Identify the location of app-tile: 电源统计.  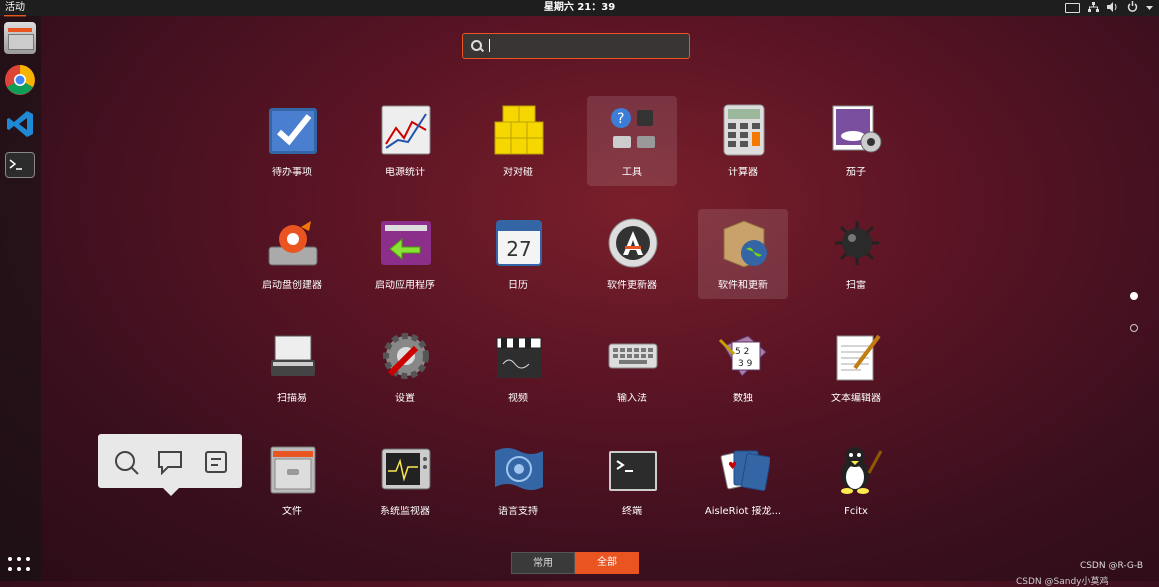
(405, 141).